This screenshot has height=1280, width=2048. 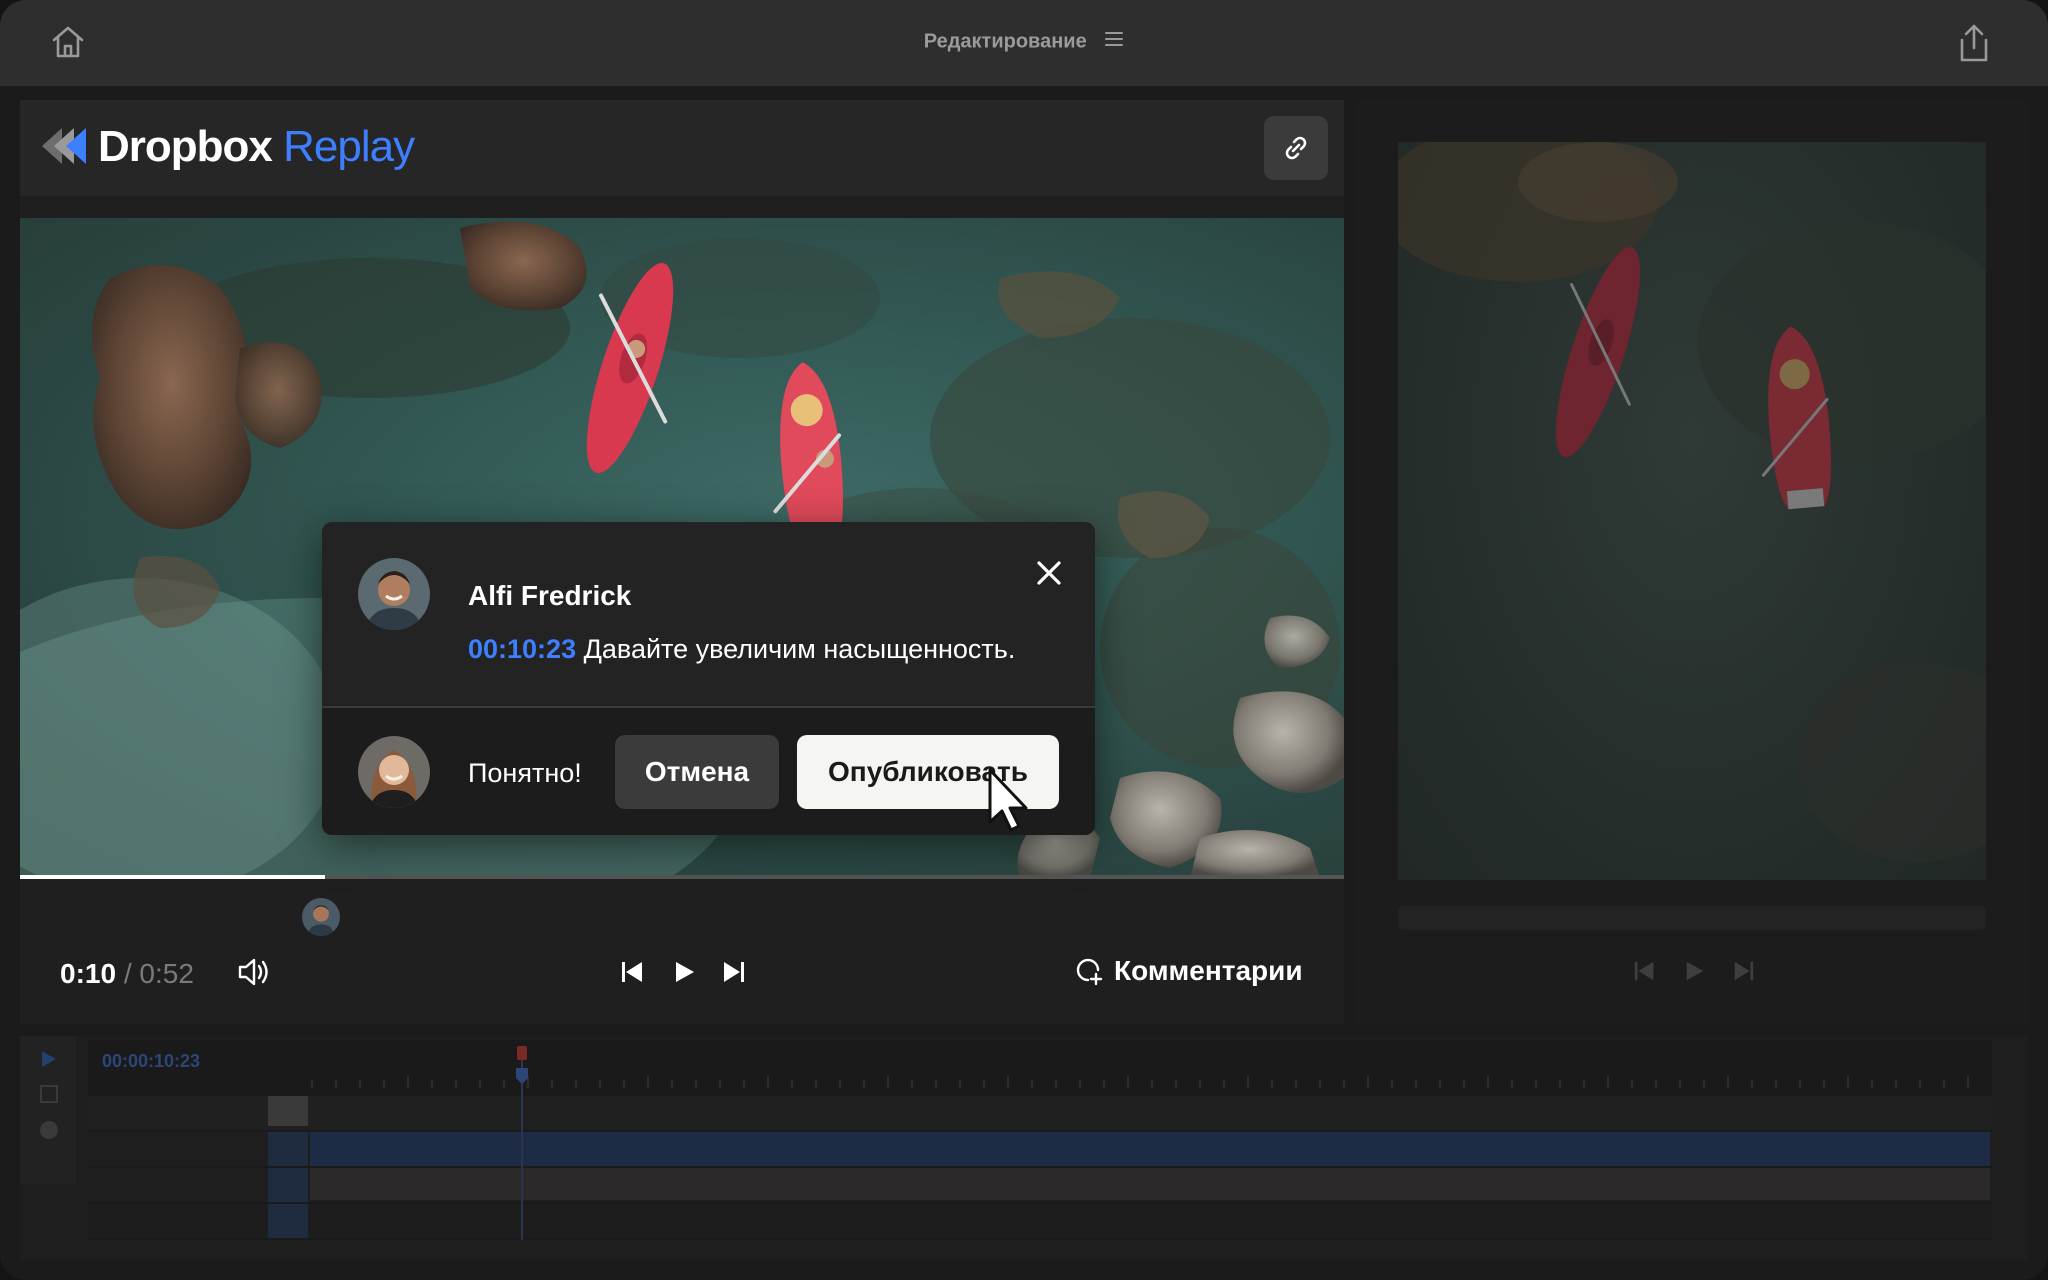 What do you see at coordinates (349, 146) in the screenshot?
I see `logo-word-replay: Replay` at bounding box center [349, 146].